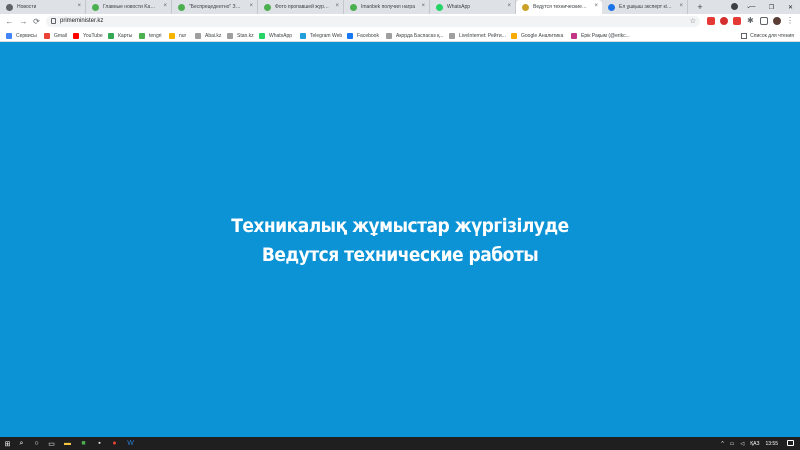 The height and width of the screenshot is (450, 800). I want to click on restore-button: ❐, so click(771, 7).